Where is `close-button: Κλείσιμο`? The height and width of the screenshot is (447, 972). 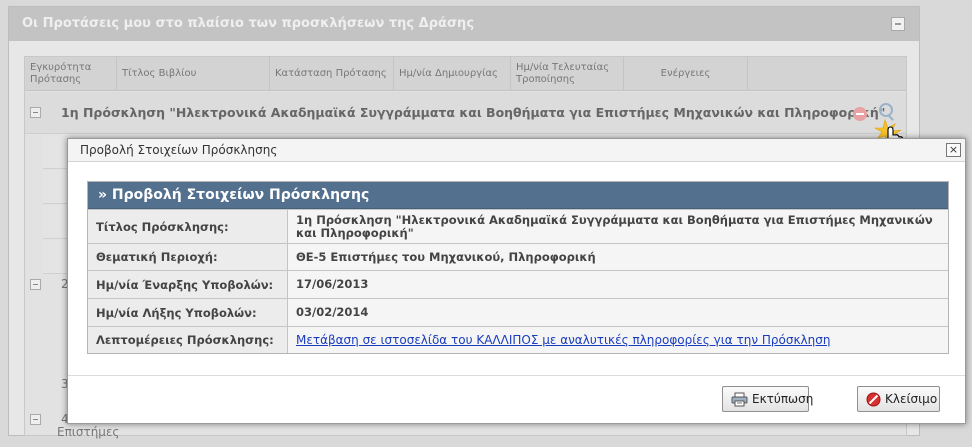
close-button: Κλείσιμο is located at coordinates (898, 399).